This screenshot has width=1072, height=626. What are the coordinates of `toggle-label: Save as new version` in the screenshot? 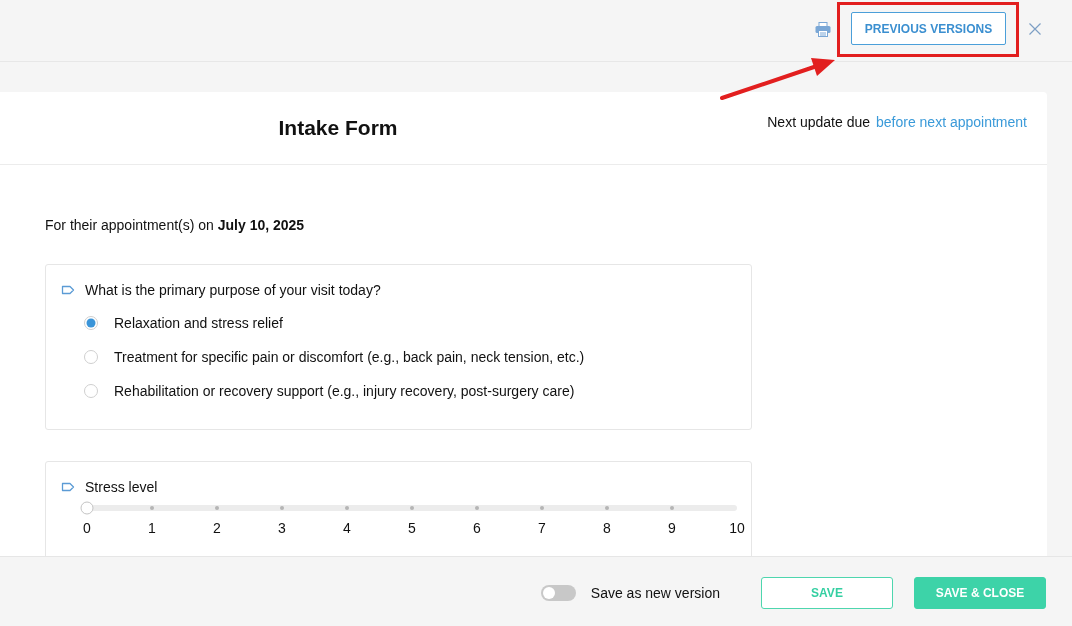 It's located at (655, 593).